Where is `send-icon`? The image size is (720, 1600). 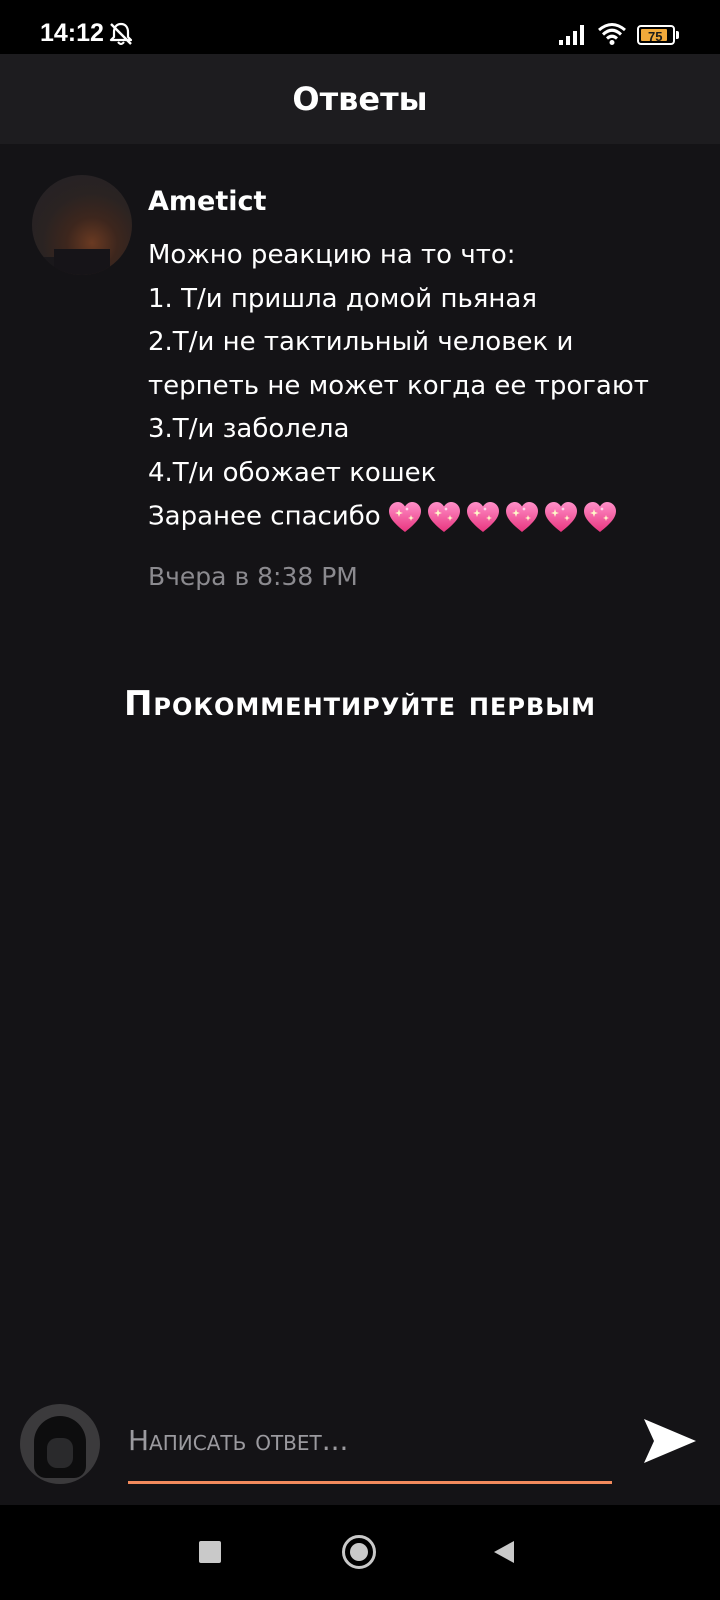 send-icon is located at coordinates (670, 1441).